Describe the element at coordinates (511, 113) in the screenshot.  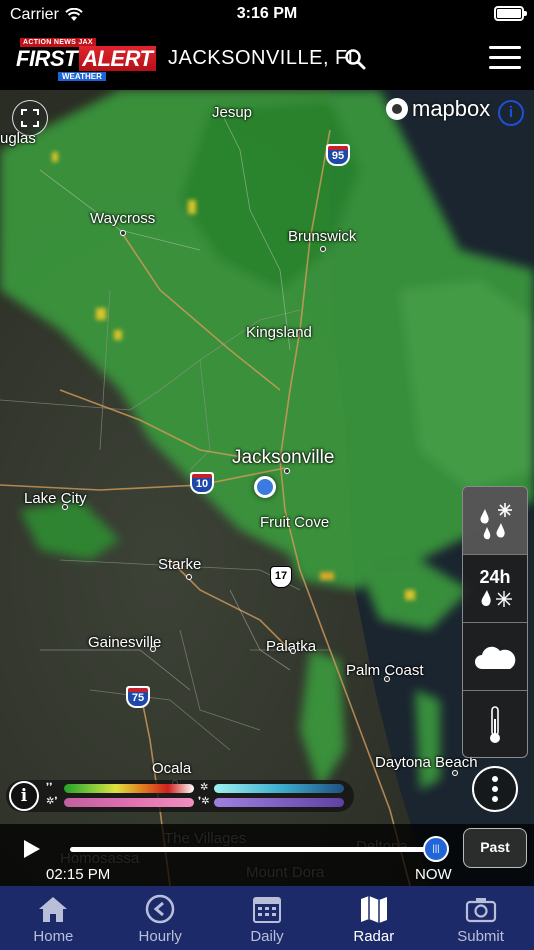
I see `attribution-info-icon: i` at that location.